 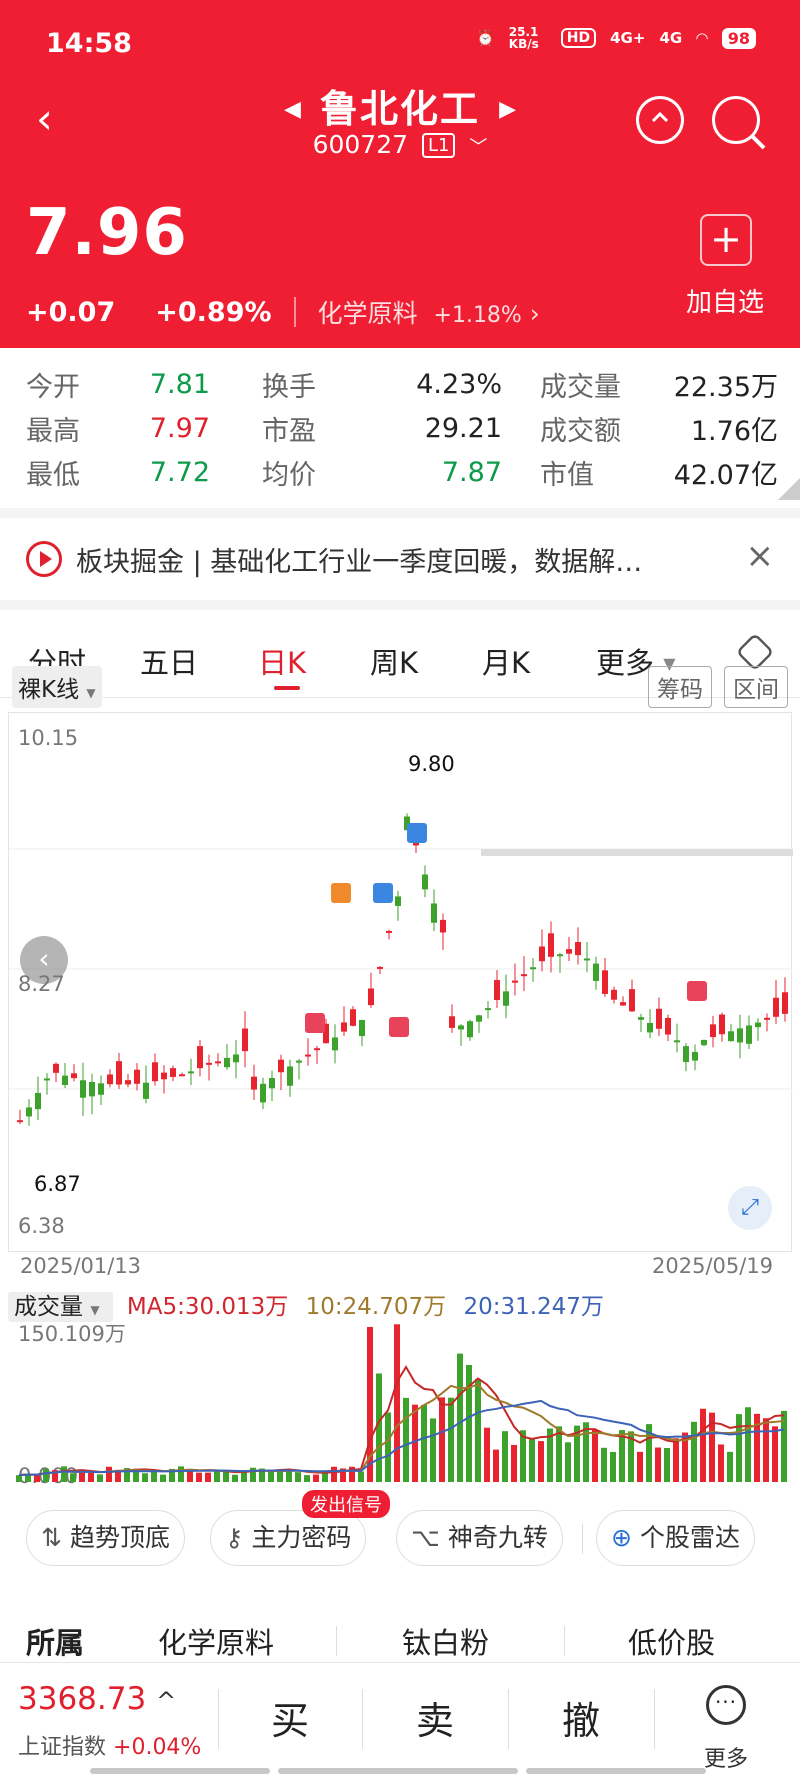 What do you see at coordinates (671, 38) in the screenshot?
I see `signal-4g-icon: 4G` at bounding box center [671, 38].